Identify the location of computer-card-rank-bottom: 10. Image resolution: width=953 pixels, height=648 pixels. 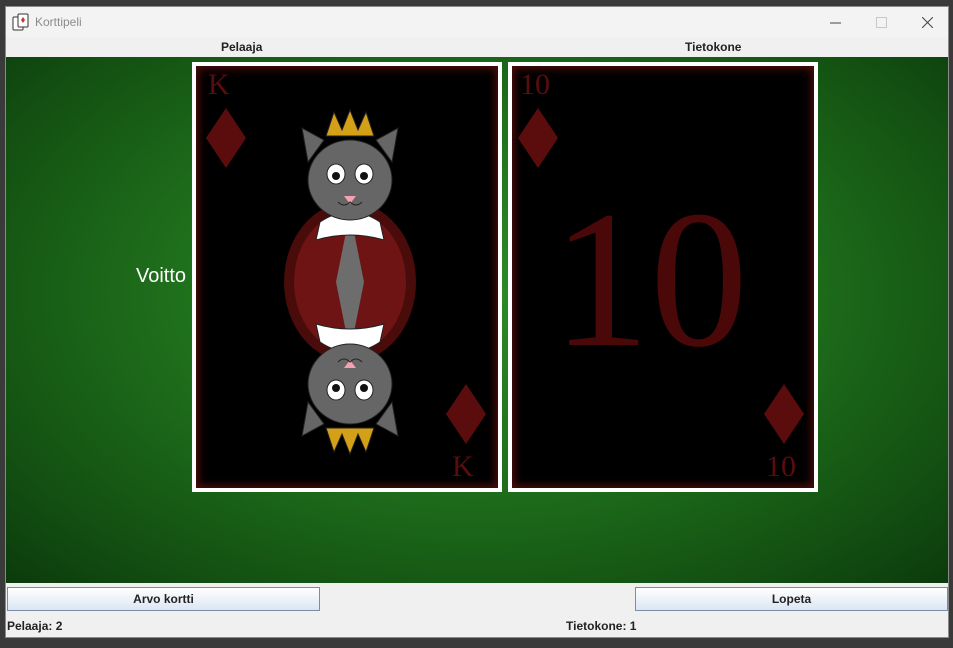
(781, 466).